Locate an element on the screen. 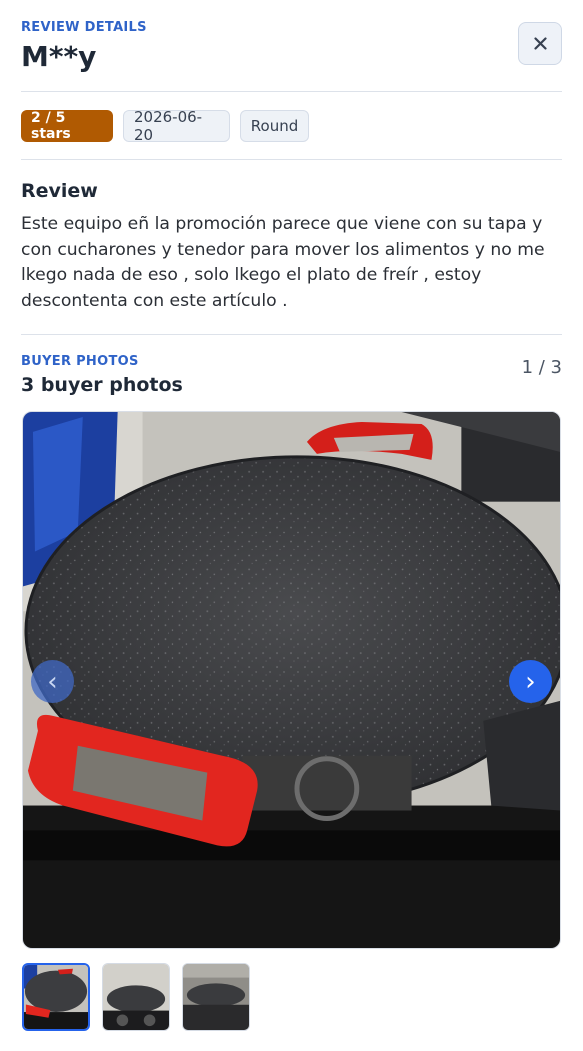 This screenshot has height=1051, width=583. close-button is located at coordinates (540, 43).